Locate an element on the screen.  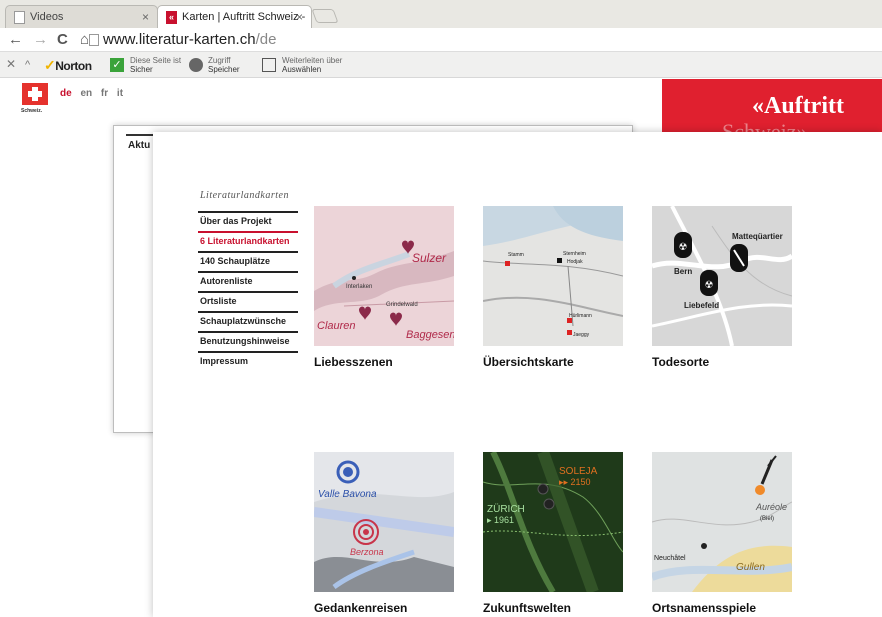
map-label: Stamm is located at coordinates (516, 255).